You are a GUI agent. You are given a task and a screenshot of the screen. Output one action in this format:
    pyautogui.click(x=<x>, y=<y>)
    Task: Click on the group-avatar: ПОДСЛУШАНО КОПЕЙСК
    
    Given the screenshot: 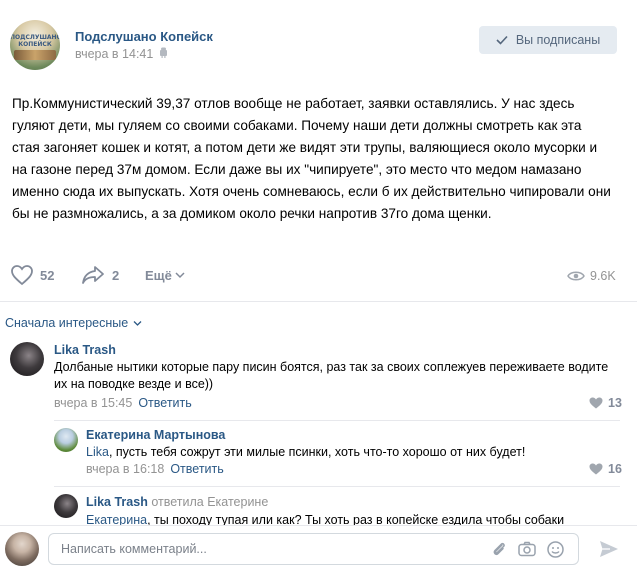 What is the action you would take?
    pyautogui.click(x=35, y=45)
    